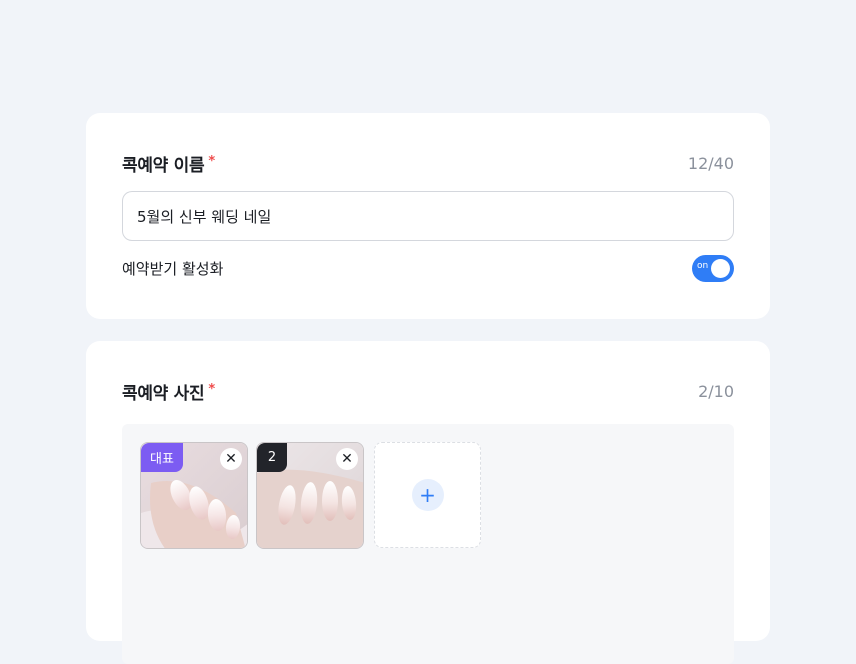 This screenshot has height=664, width=856. I want to click on photo-thumbnail-main: 대표 ✕, so click(194, 495).